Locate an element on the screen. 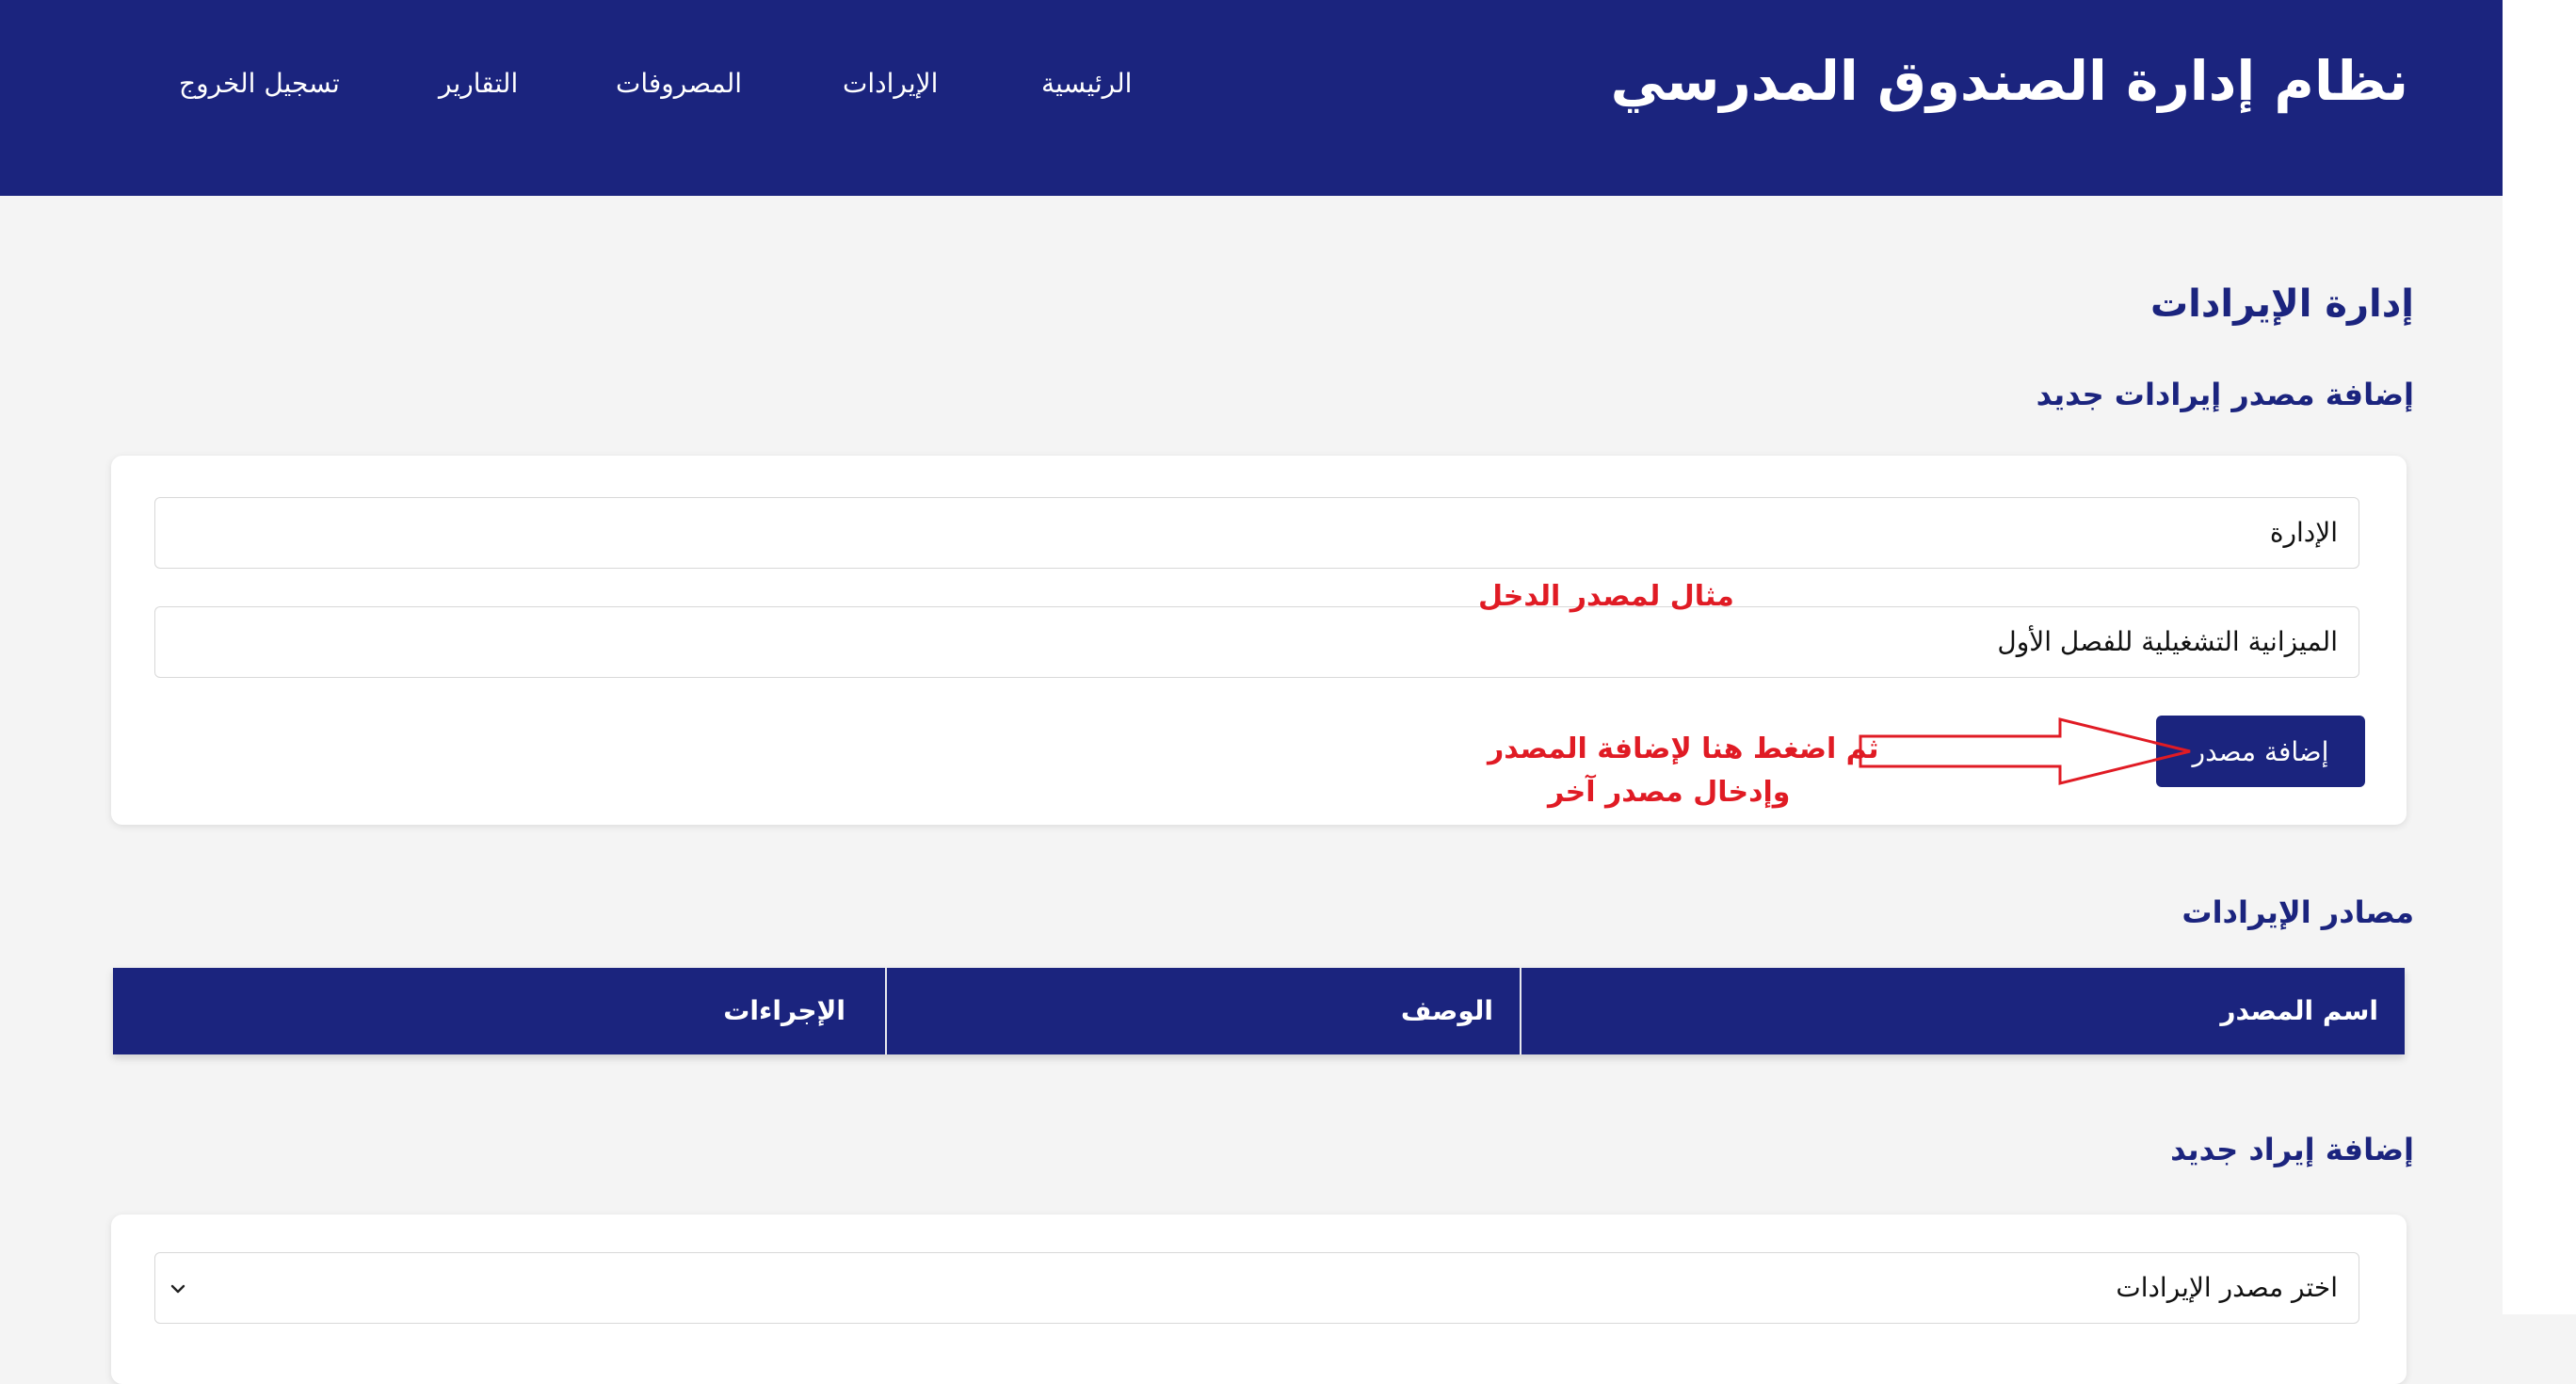 This screenshot has width=2576, height=1384. nav-expenses: المصروفات is located at coordinates (679, 83).